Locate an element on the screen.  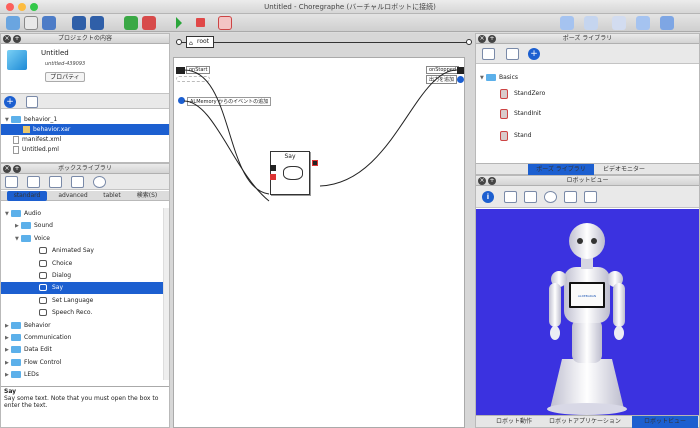
library-item: ▶ Communication is located at coordinates (82, 338).